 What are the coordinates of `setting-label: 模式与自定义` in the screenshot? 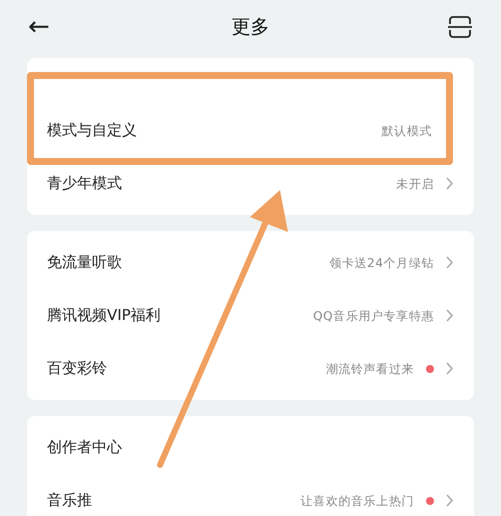 It's located at (92, 131).